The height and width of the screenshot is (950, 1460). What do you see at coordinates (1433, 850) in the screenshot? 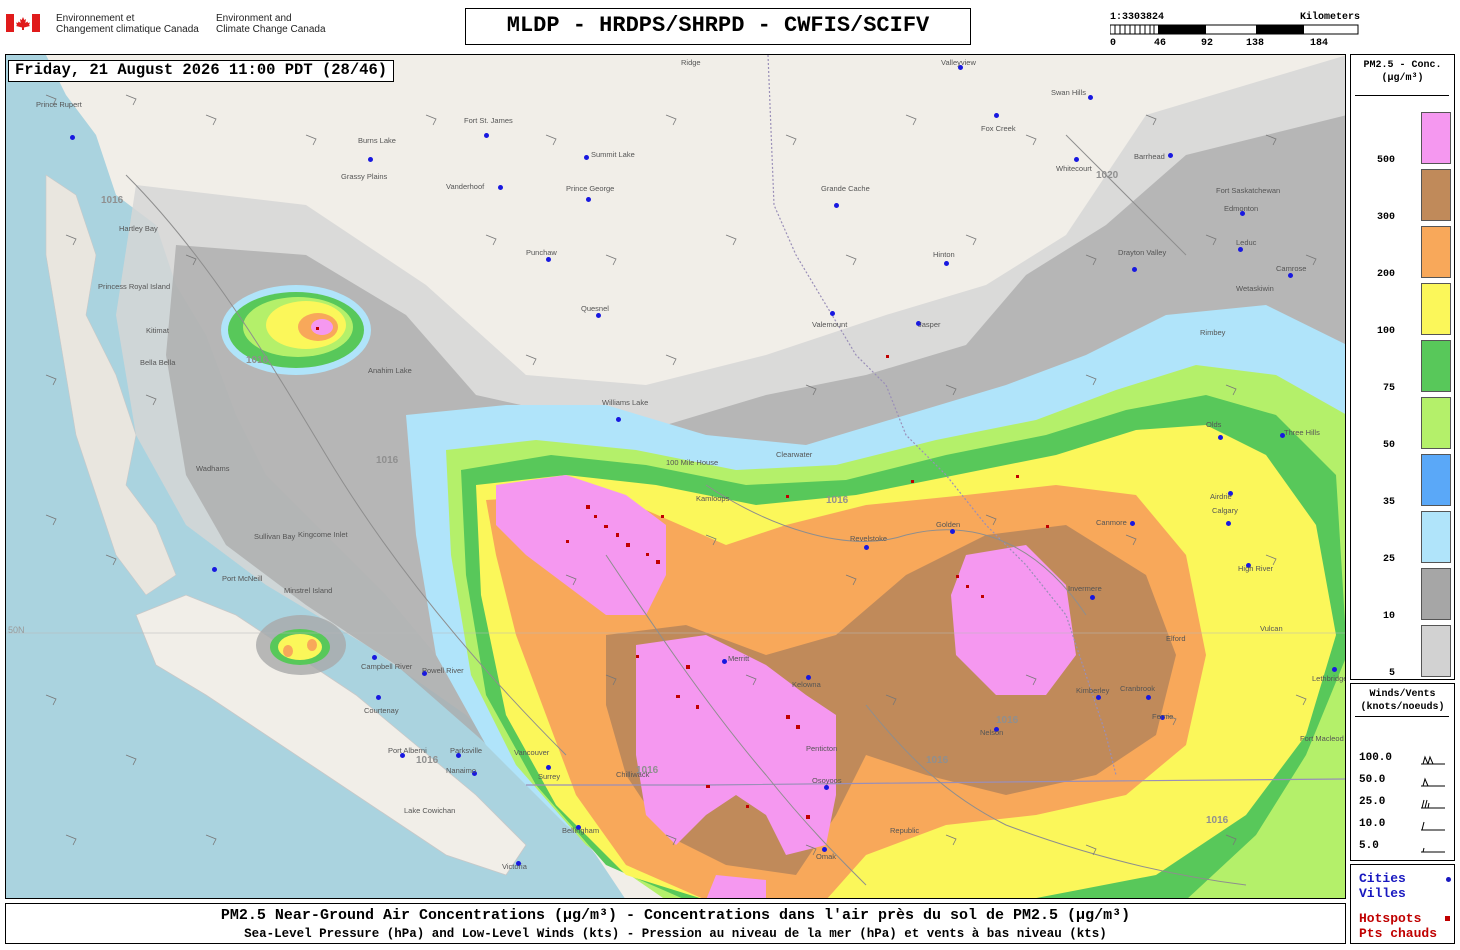
I see `wind-barb-5-icon` at bounding box center [1433, 850].